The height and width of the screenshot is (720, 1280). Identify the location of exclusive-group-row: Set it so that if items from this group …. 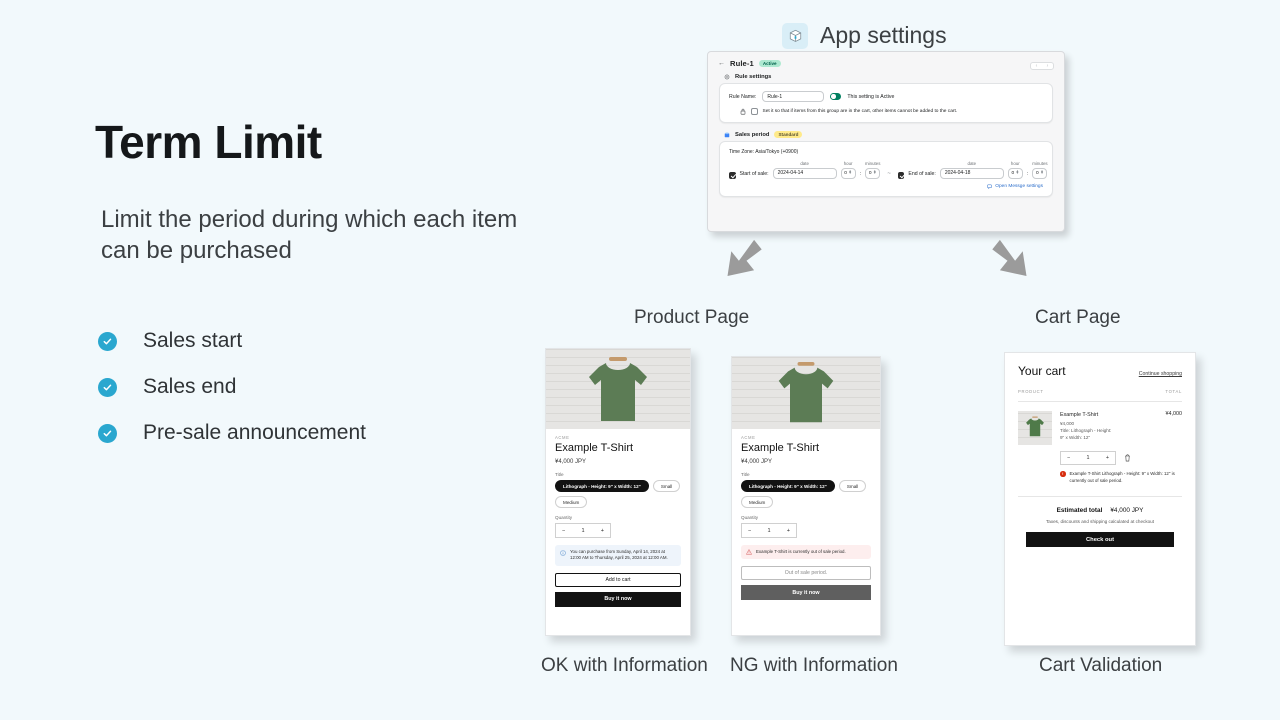
(886, 111).